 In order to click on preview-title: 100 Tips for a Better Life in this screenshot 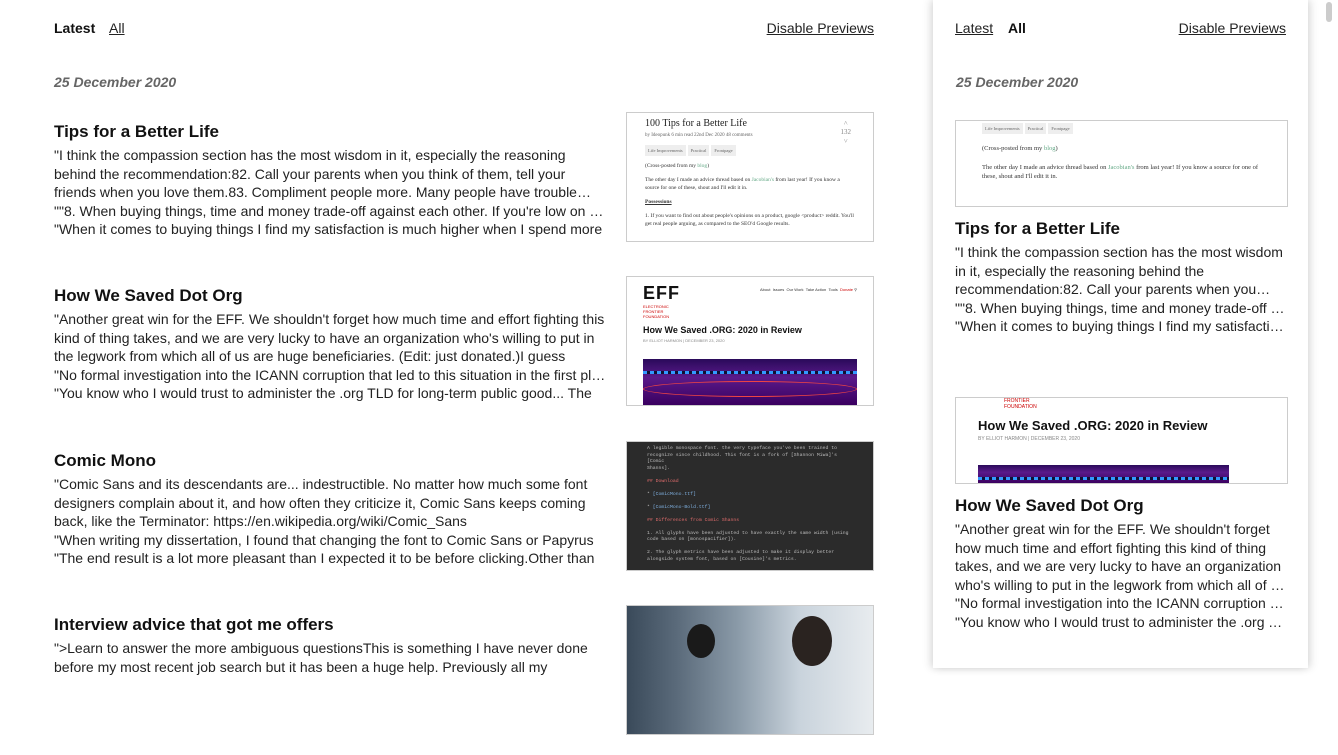, I will do `click(696, 123)`.